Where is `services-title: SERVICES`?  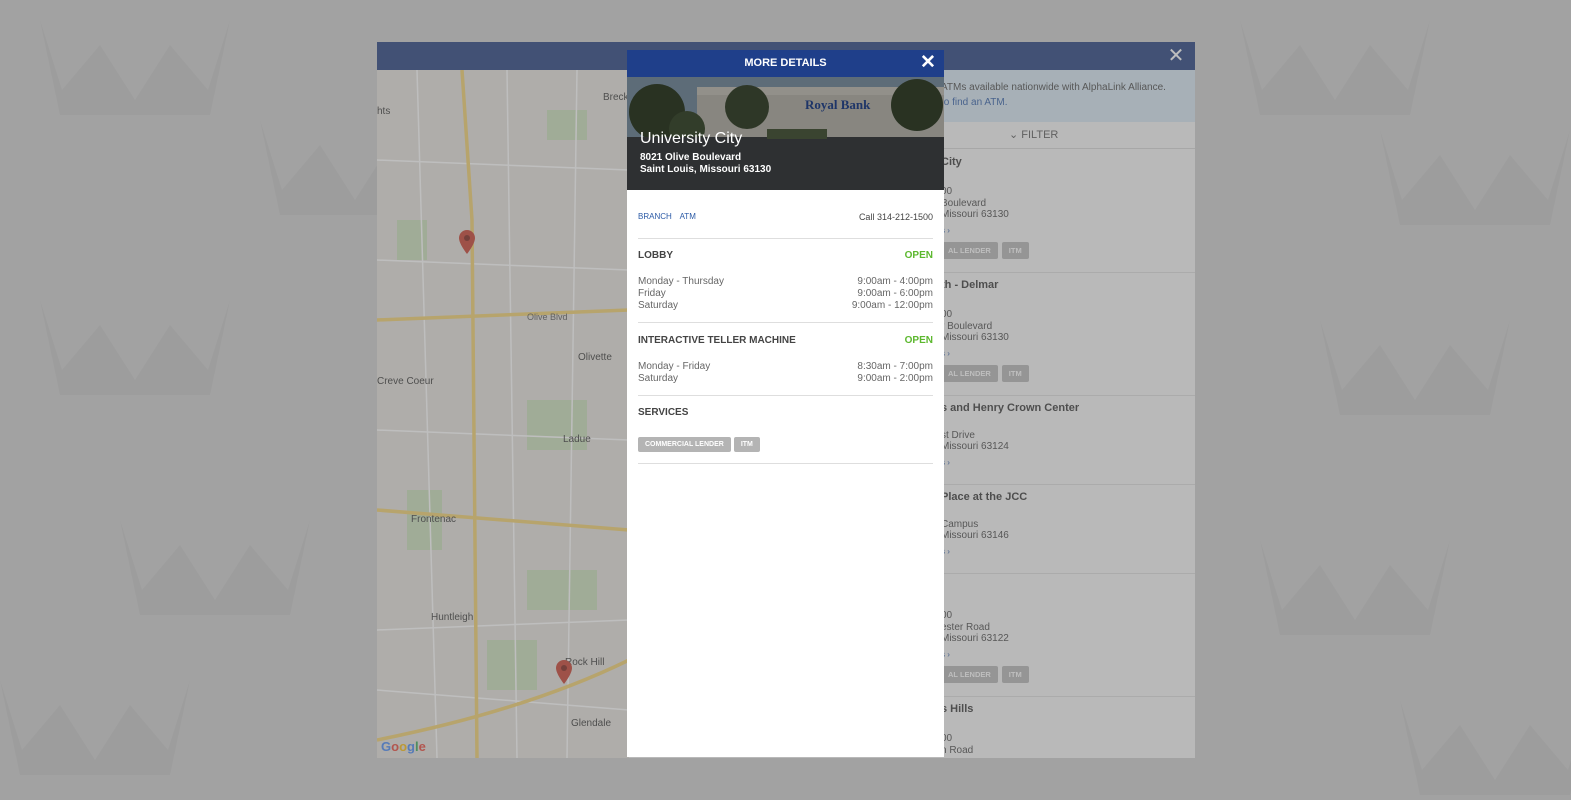
services-title: SERVICES is located at coordinates (663, 412).